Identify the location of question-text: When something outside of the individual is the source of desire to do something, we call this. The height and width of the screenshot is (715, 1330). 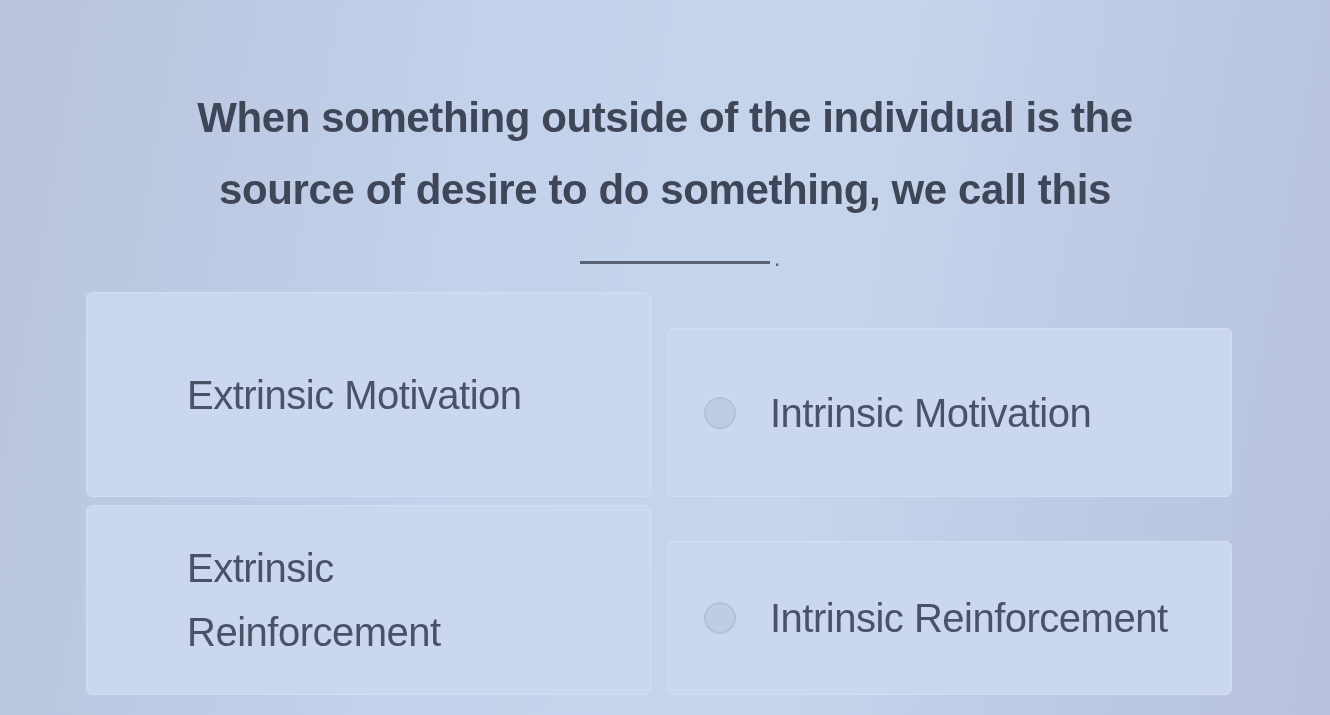
(665, 154).